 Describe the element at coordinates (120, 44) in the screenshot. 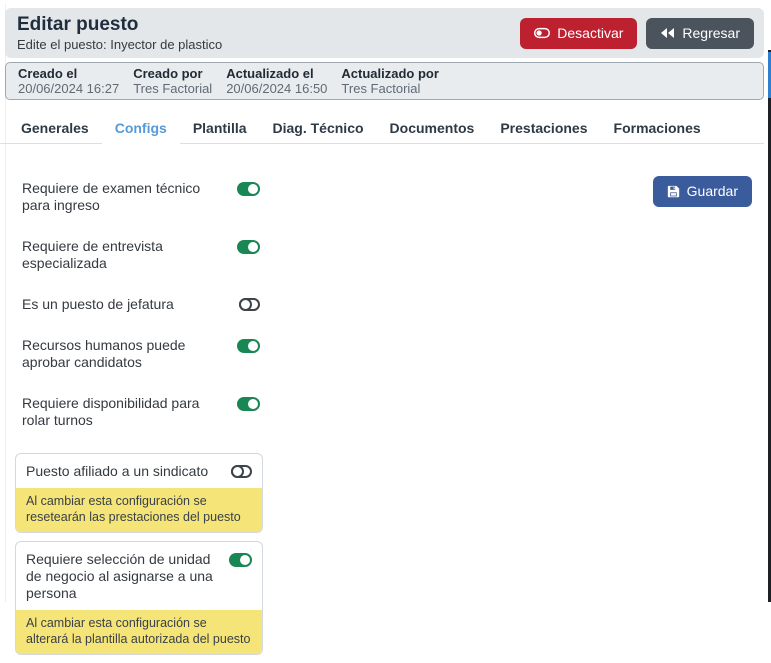

I see `page-subtitle: Edite el puesto: Inyector de plastico` at that location.